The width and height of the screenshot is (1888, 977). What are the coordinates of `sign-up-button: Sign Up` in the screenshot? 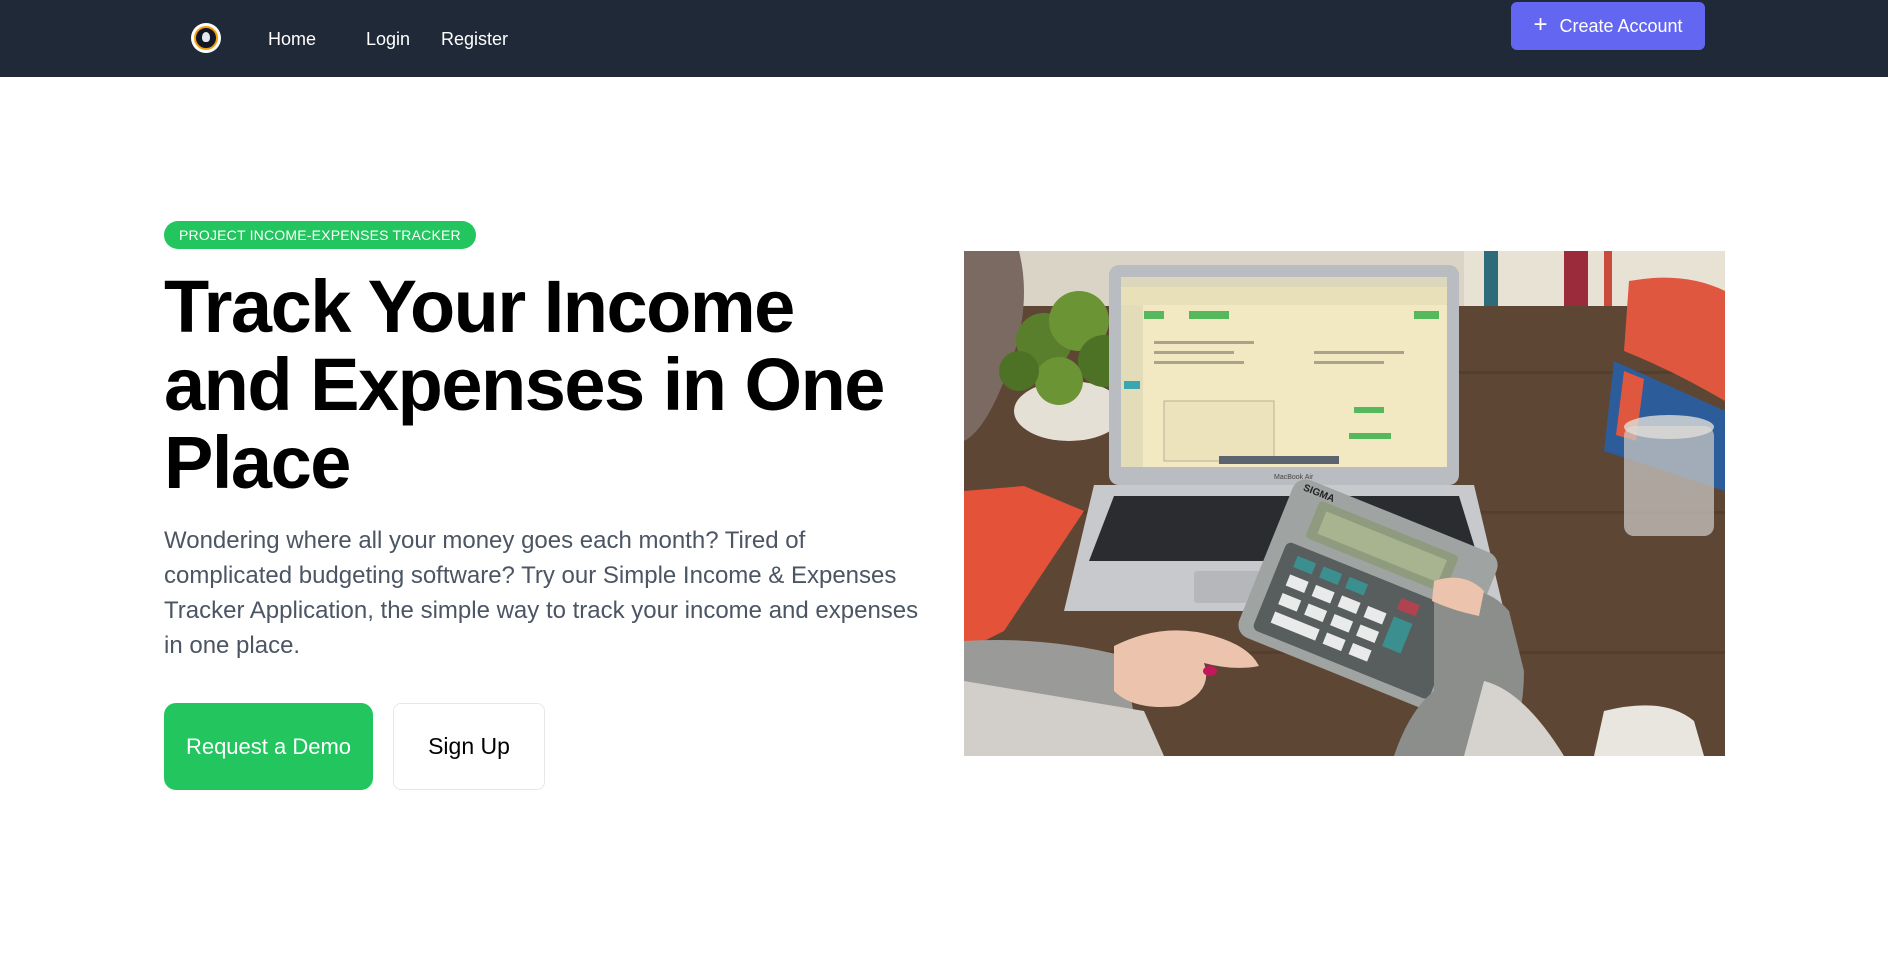 It's located at (469, 746).